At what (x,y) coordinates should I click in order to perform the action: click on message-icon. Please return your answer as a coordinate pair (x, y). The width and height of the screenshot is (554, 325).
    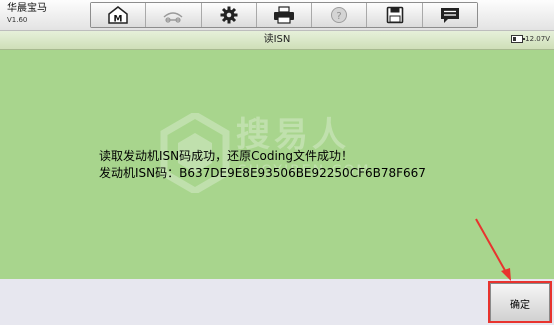
    Looking at the image, I should click on (449, 15).